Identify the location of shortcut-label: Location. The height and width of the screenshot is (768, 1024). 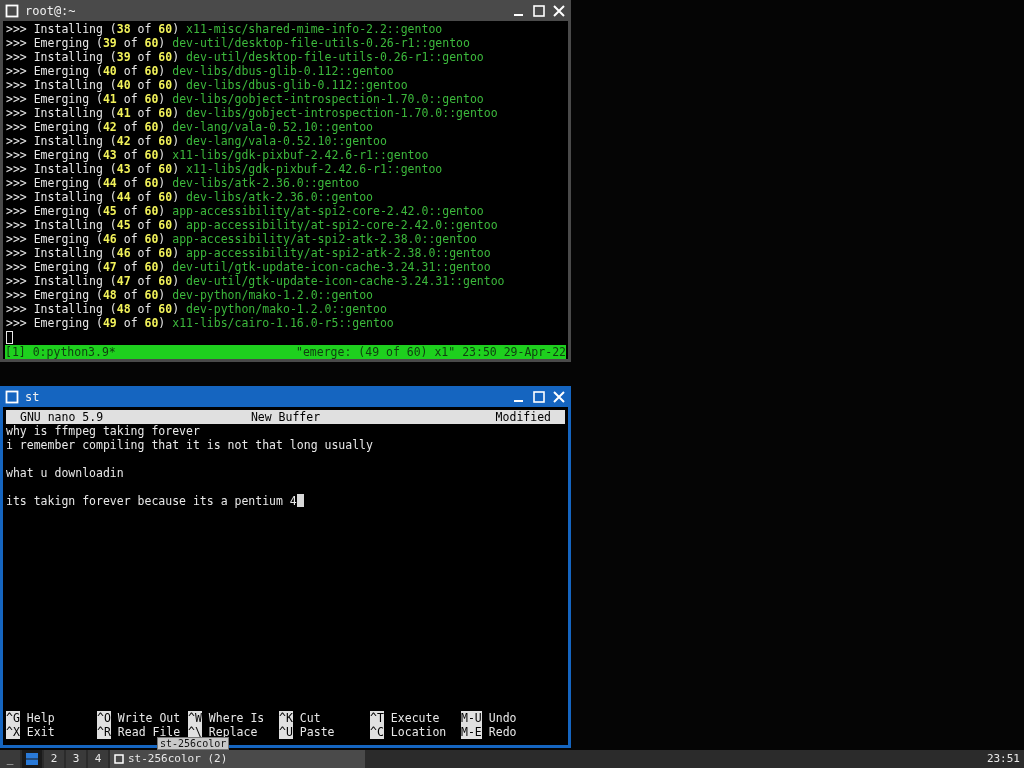
(418, 732).